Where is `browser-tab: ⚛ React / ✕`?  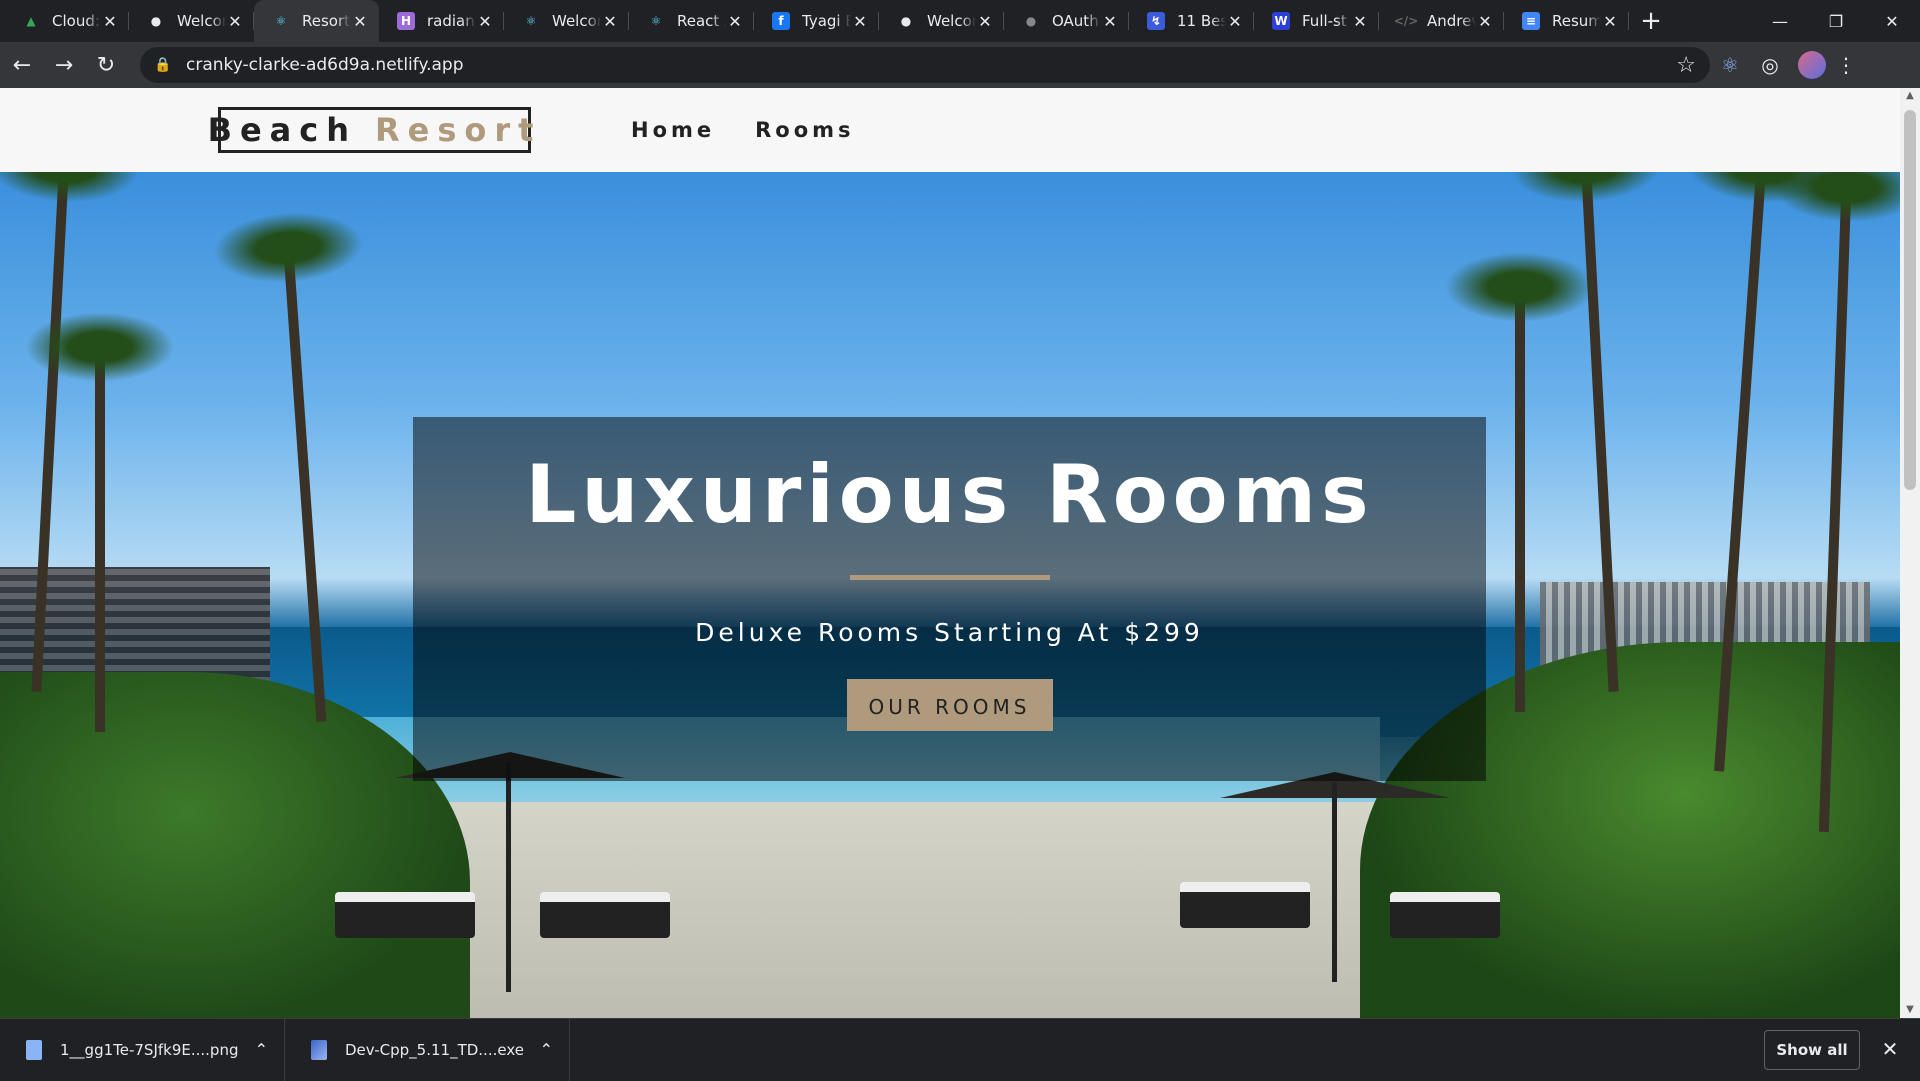 browser-tab: ⚛ React / ✕ is located at coordinates (691, 21).